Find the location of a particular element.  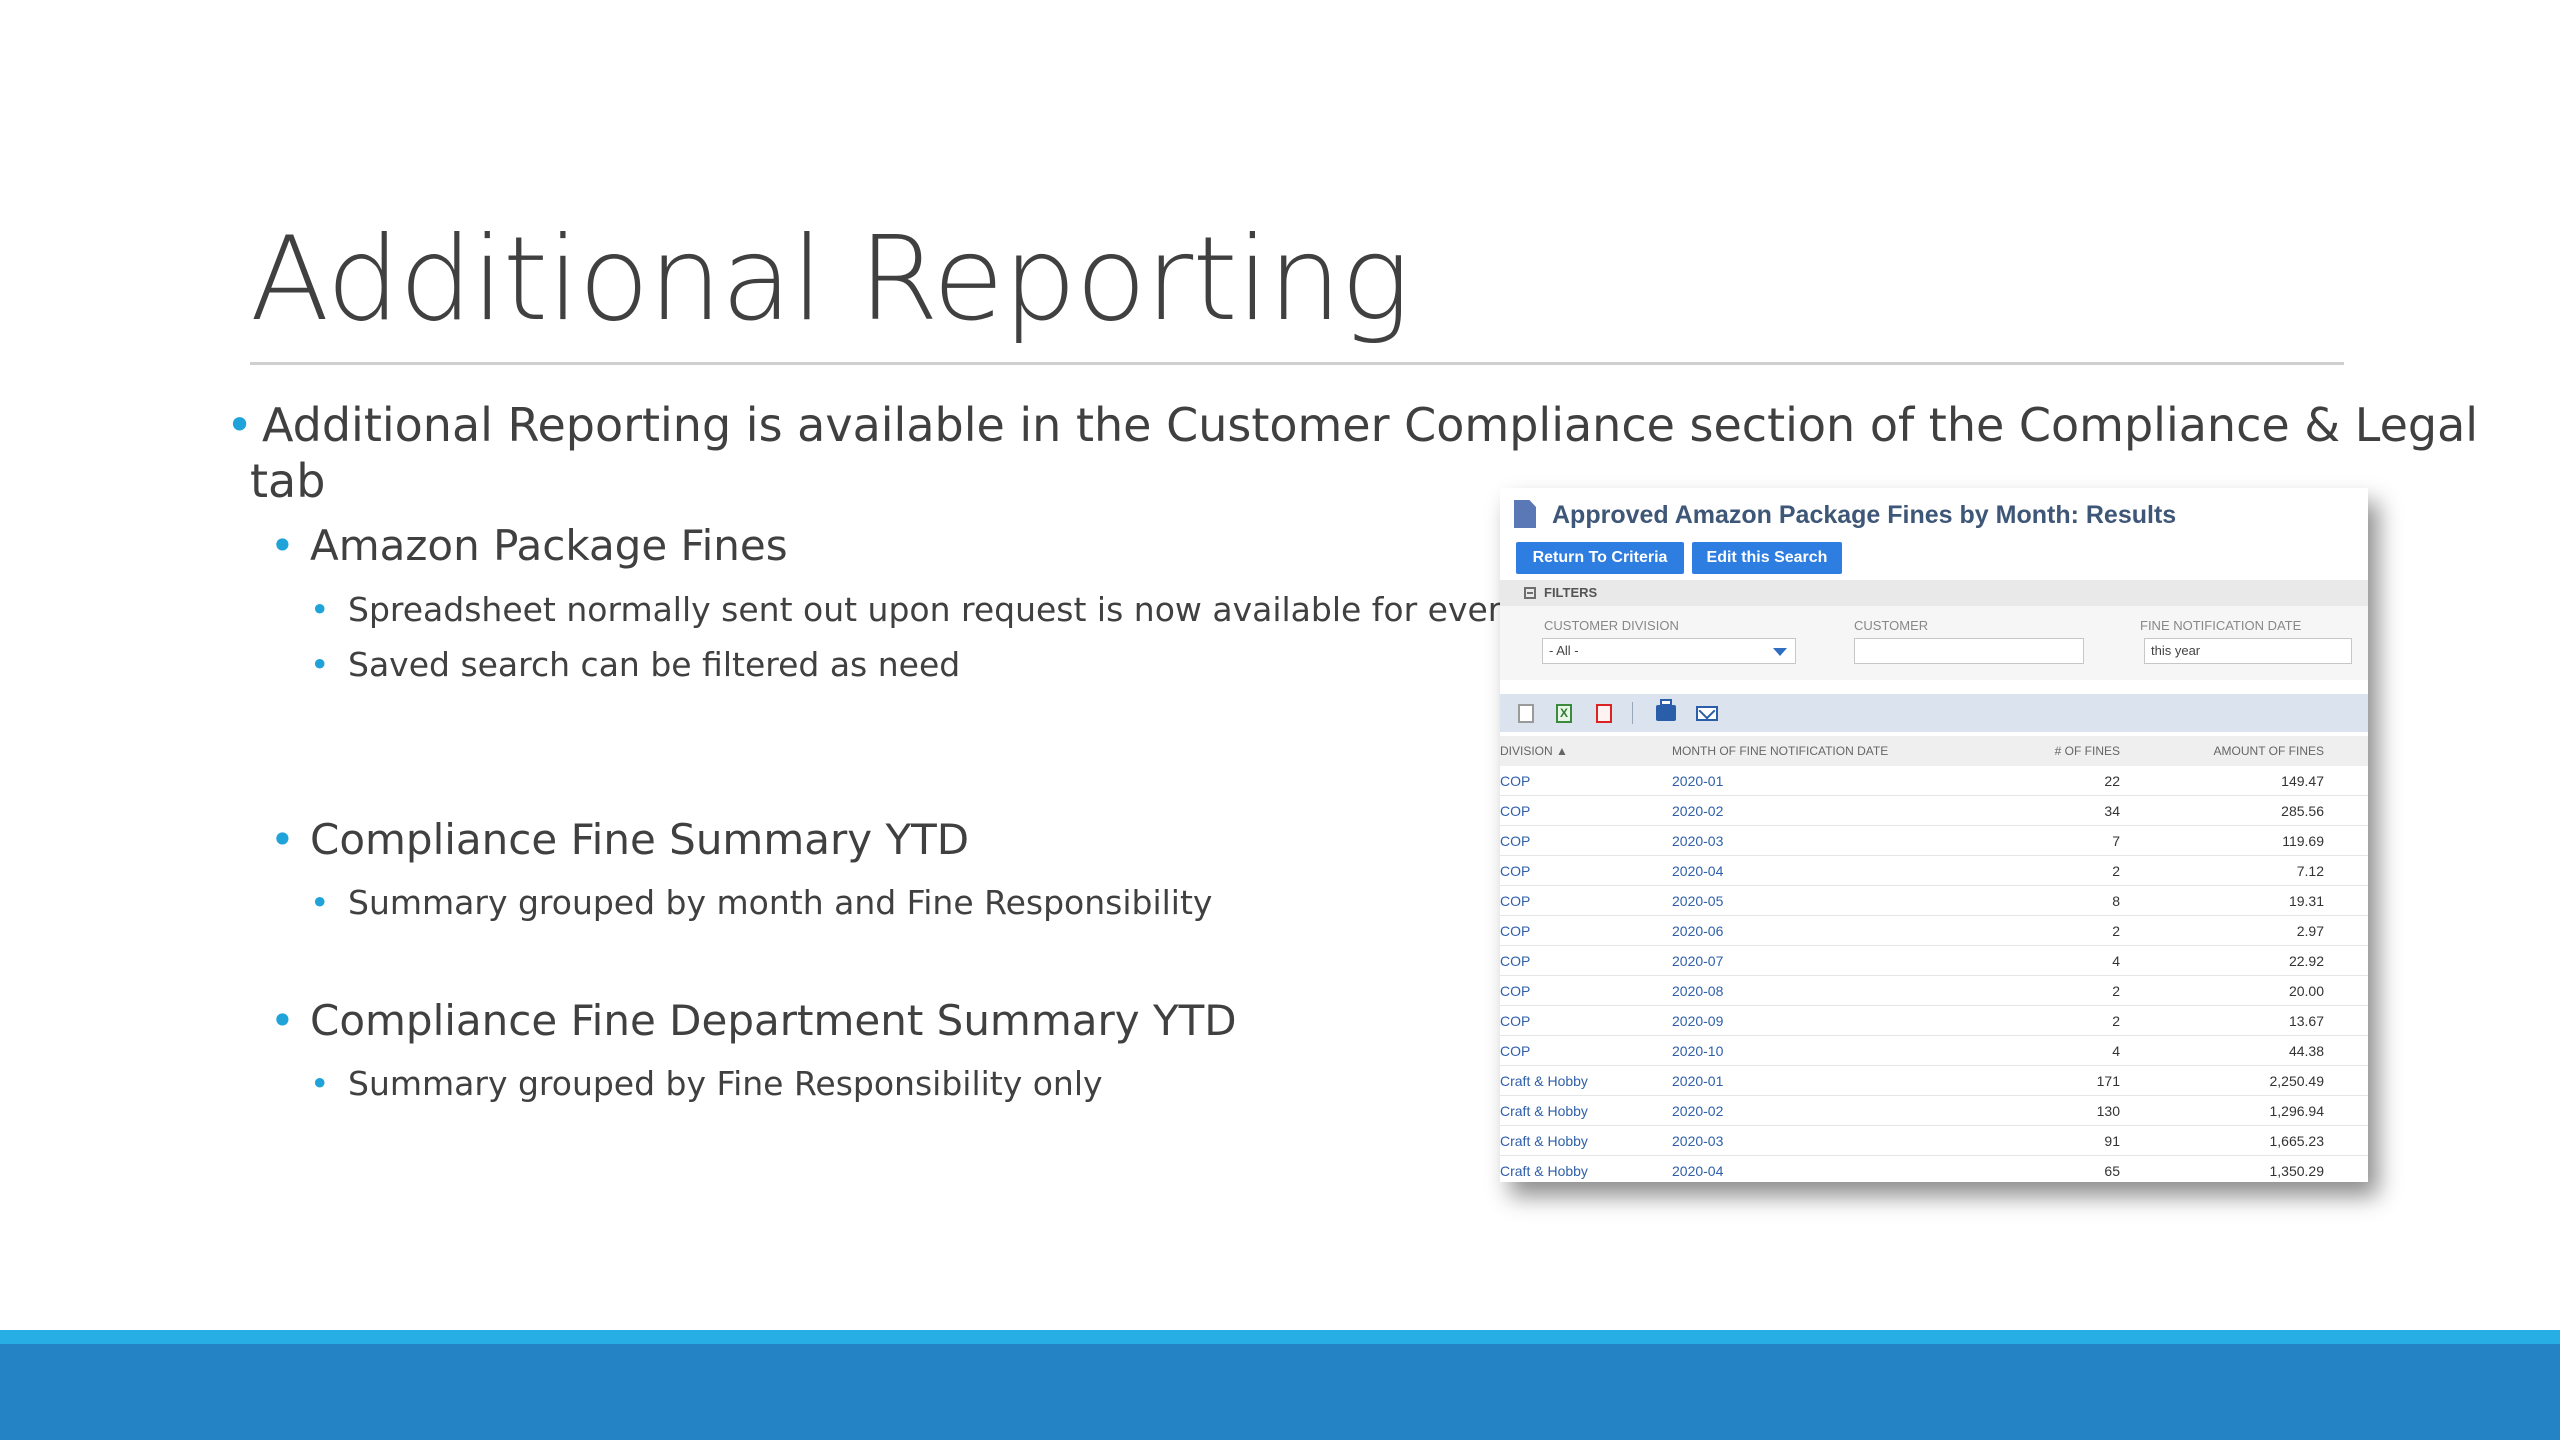

toolbar-divider is located at coordinates (1632, 713).